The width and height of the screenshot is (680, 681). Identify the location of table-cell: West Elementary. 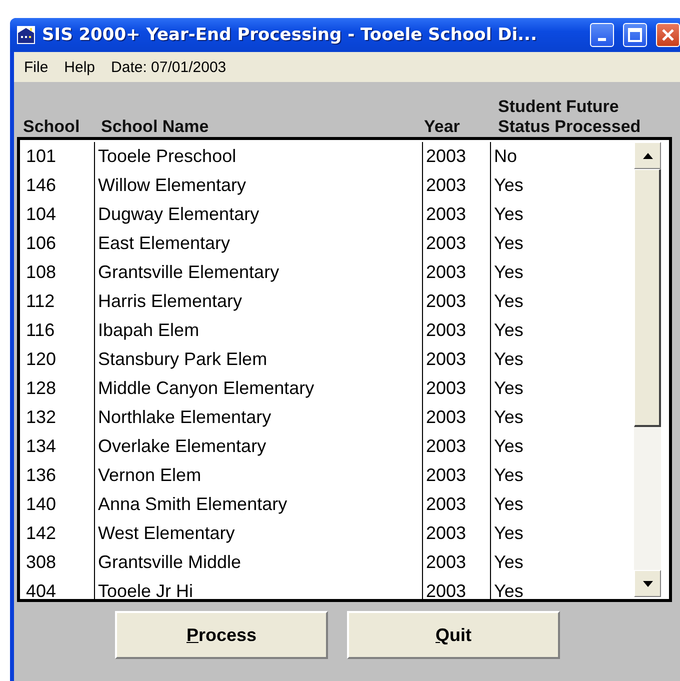
(259, 533).